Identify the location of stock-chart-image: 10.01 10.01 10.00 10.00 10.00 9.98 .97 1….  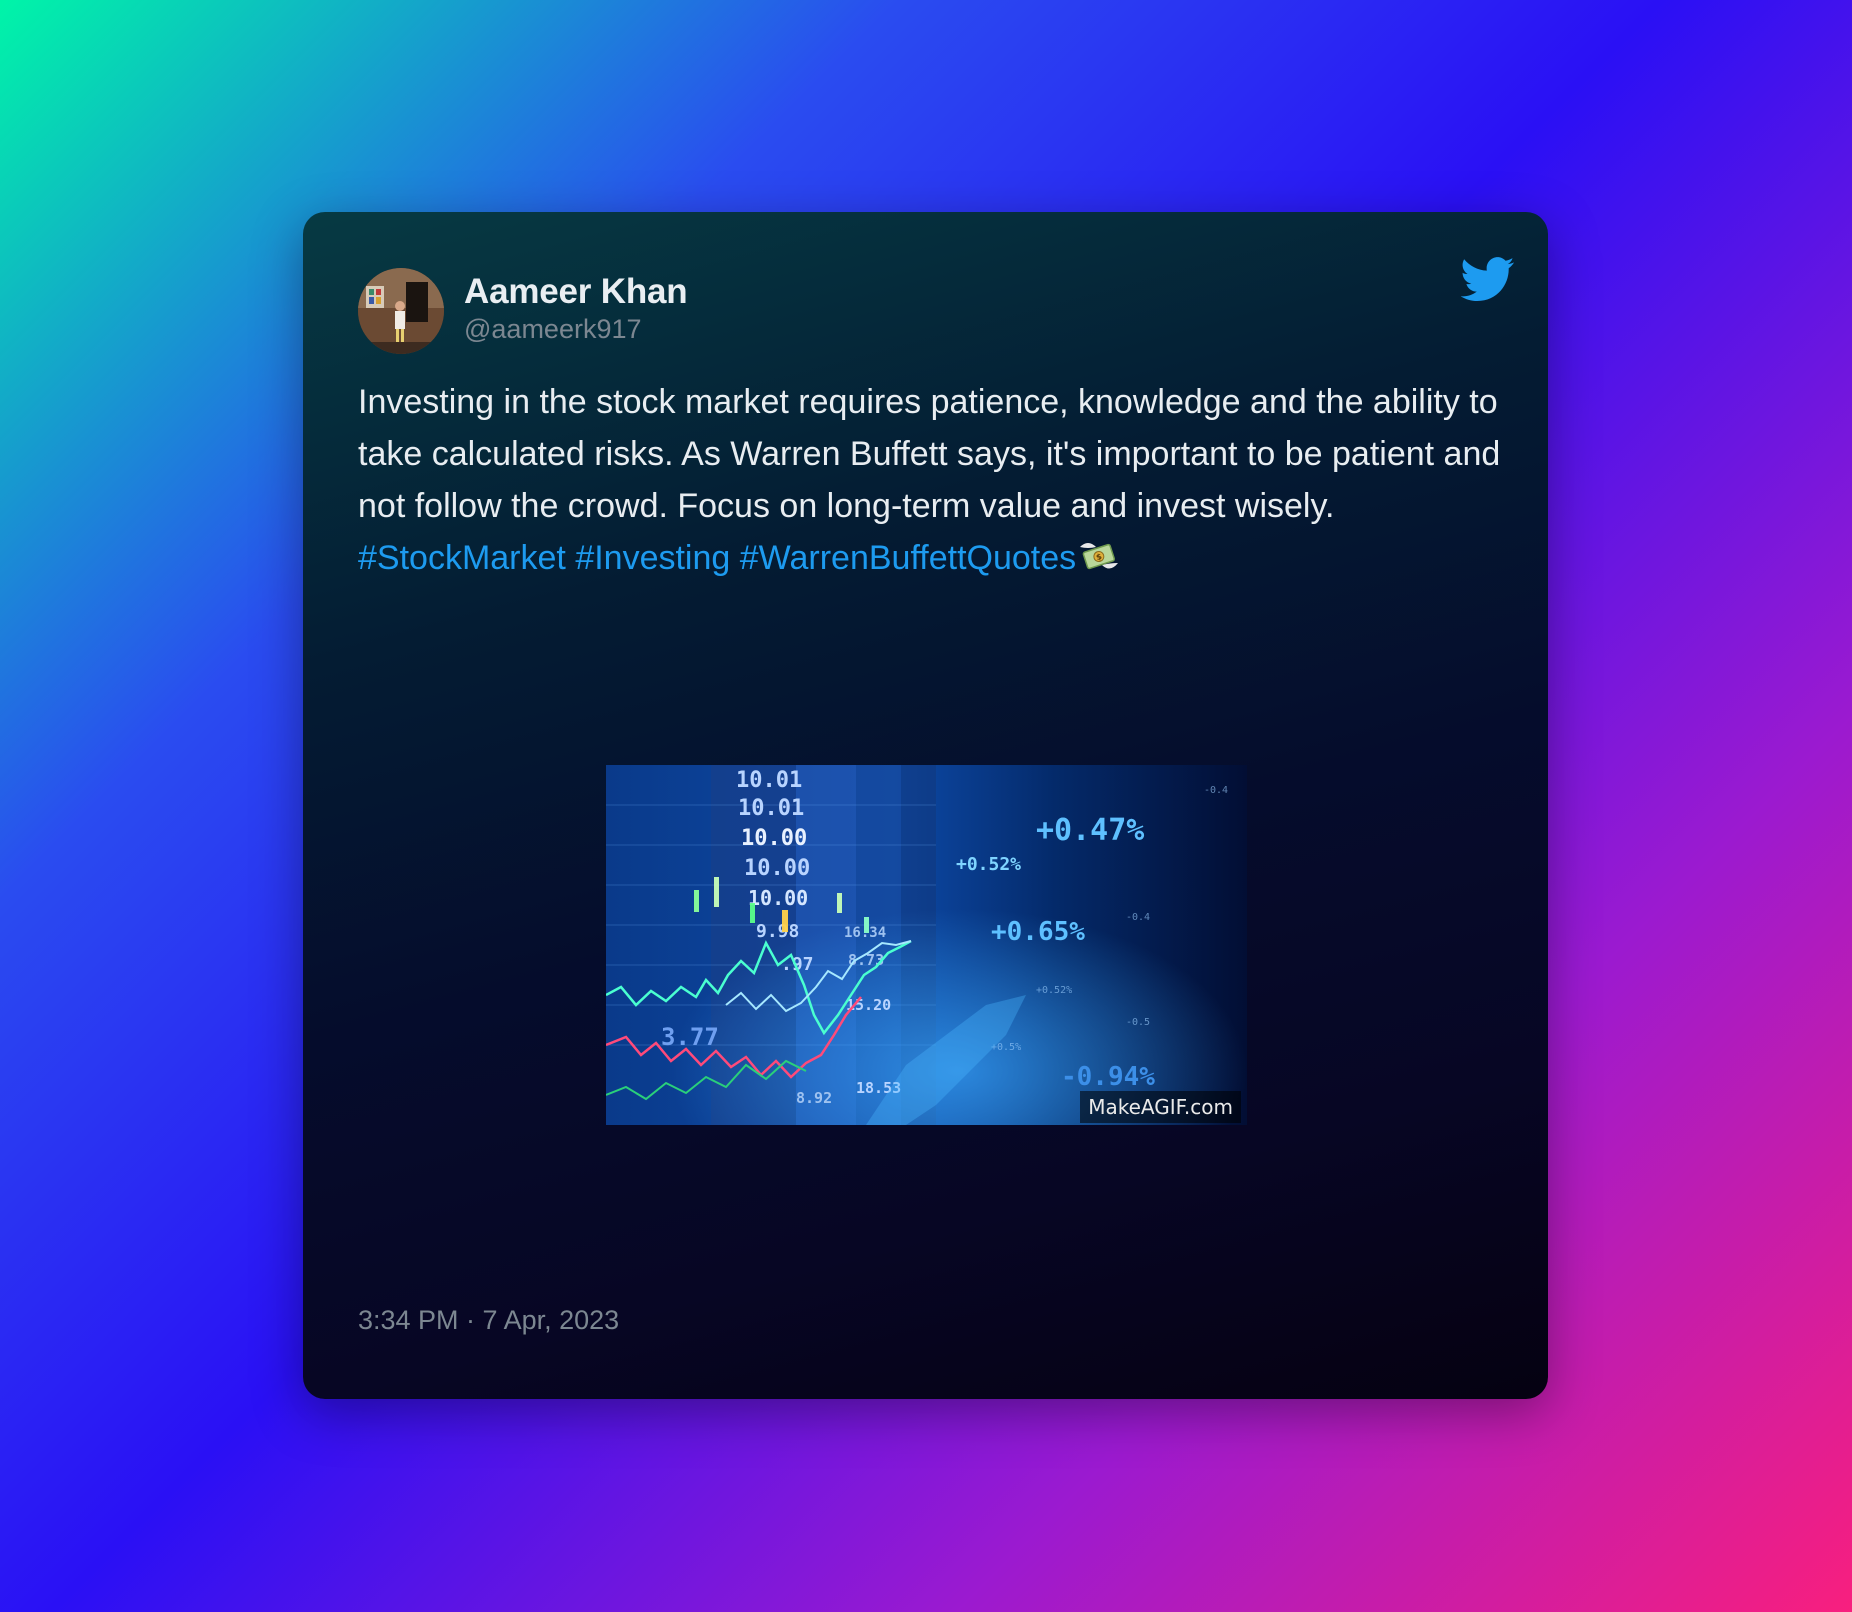
(926, 945).